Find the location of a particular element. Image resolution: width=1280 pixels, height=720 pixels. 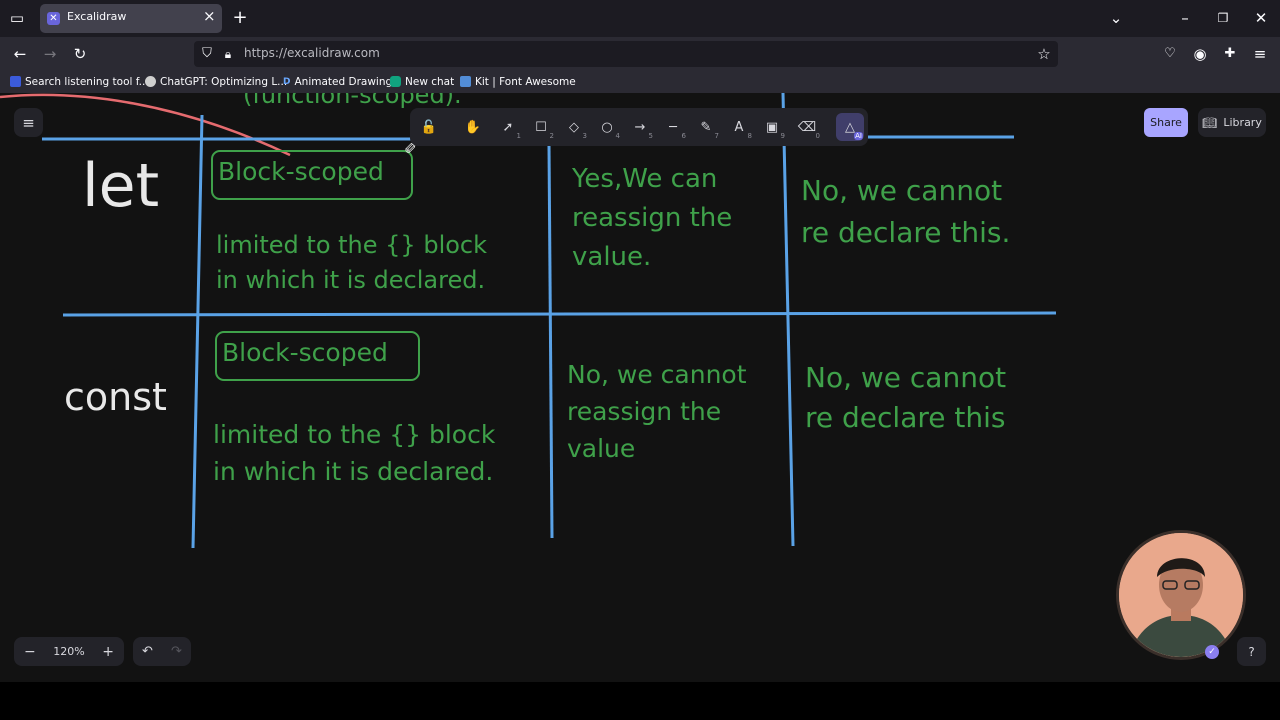

text-icon: A8 is located at coordinates (739, 127).